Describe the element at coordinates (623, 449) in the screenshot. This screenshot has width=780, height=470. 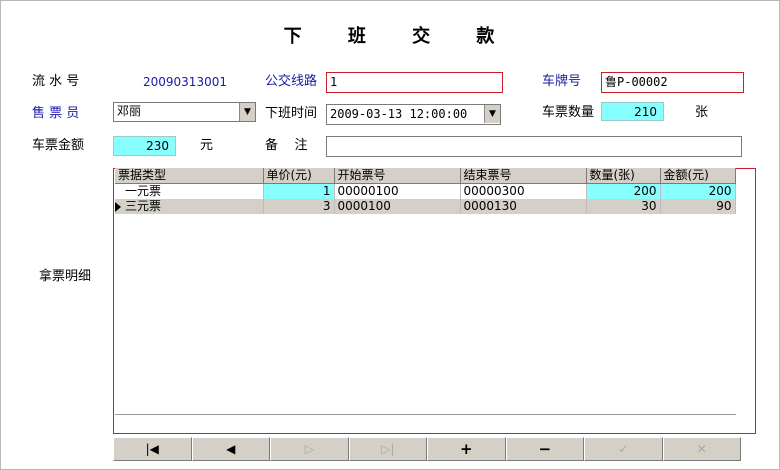
I see `post-record-button: ✓` at that location.